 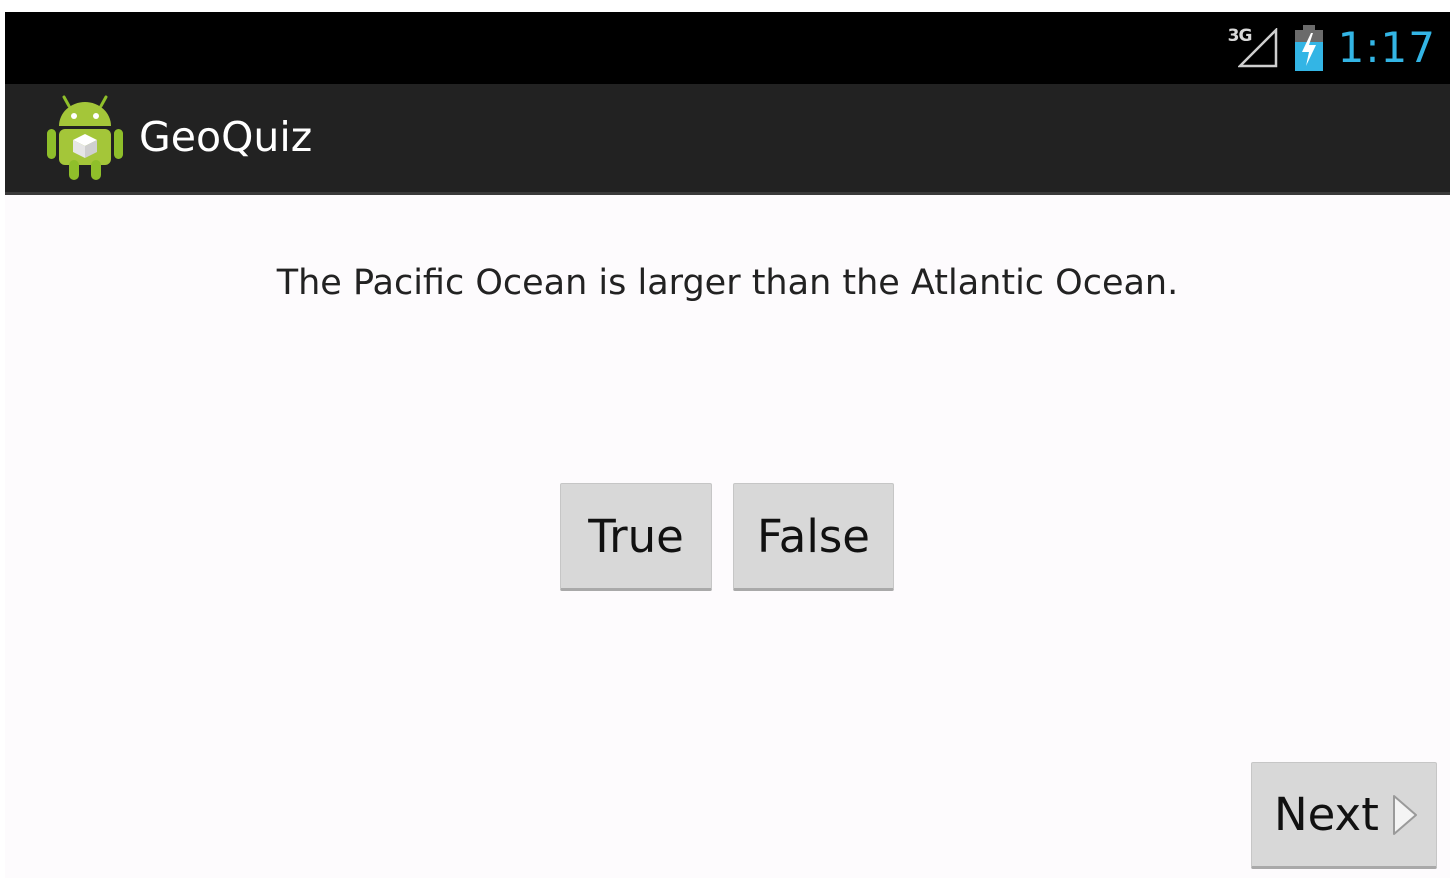 I want to click on chevron-right-icon, so click(x=1404, y=814).